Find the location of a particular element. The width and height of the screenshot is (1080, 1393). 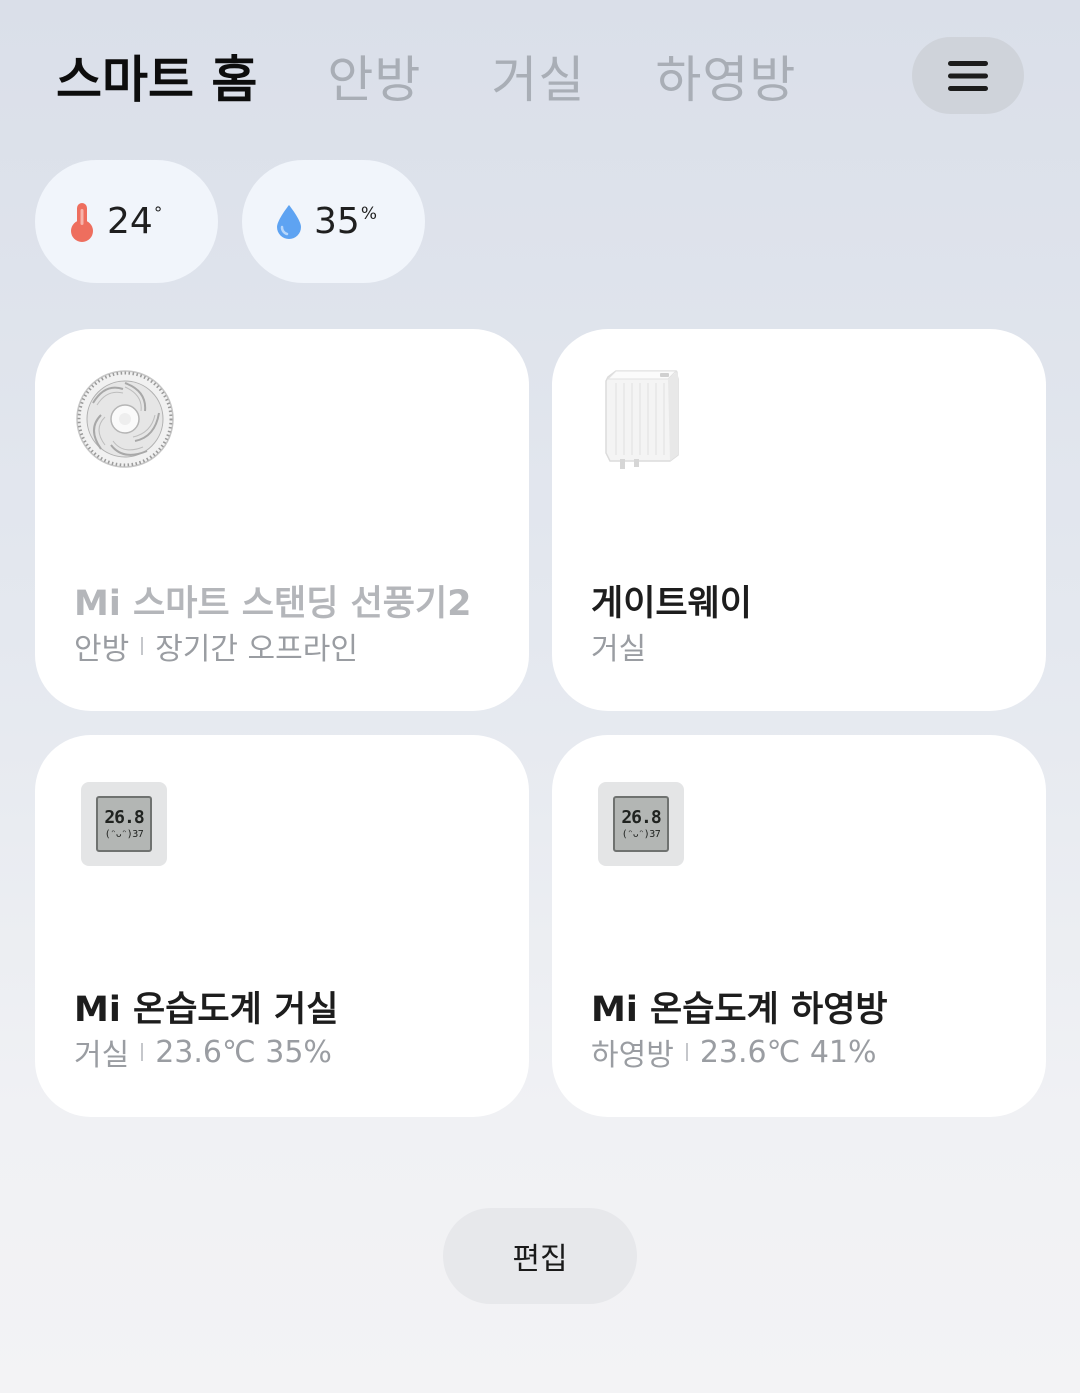

humidity-chip: 35 % is located at coordinates (333, 221).